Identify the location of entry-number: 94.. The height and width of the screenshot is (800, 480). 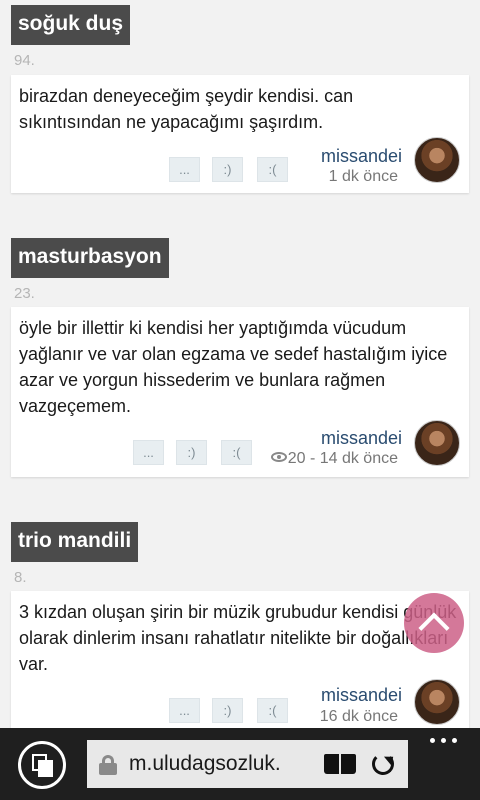
(24, 60).